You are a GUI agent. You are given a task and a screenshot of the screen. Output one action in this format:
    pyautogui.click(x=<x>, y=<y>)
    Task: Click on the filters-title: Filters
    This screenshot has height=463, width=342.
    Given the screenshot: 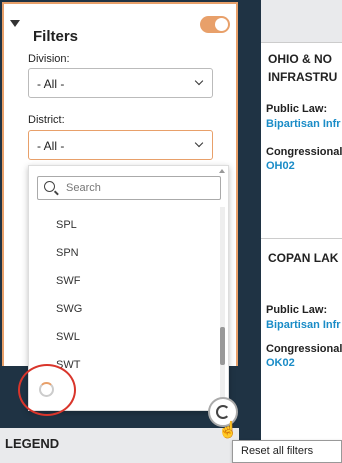 What is the action you would take?
    pyautogui.click(x=56, y=36)
    